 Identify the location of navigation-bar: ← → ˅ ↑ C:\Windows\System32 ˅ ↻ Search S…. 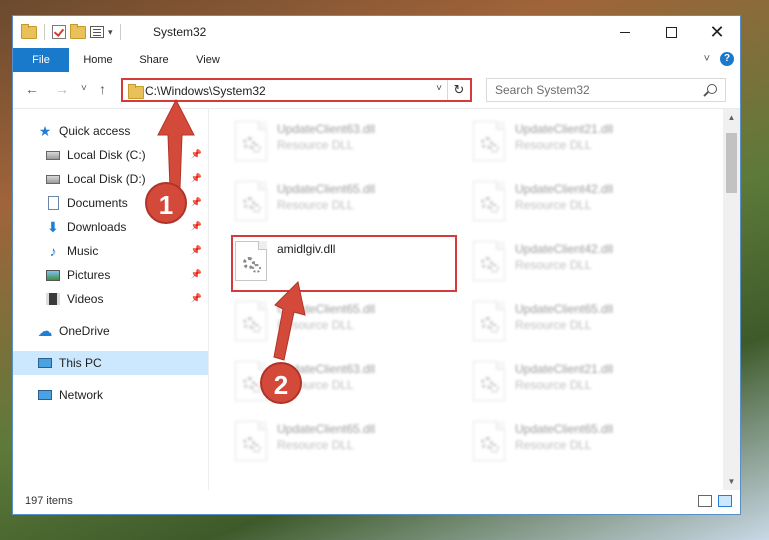
(376, 90).